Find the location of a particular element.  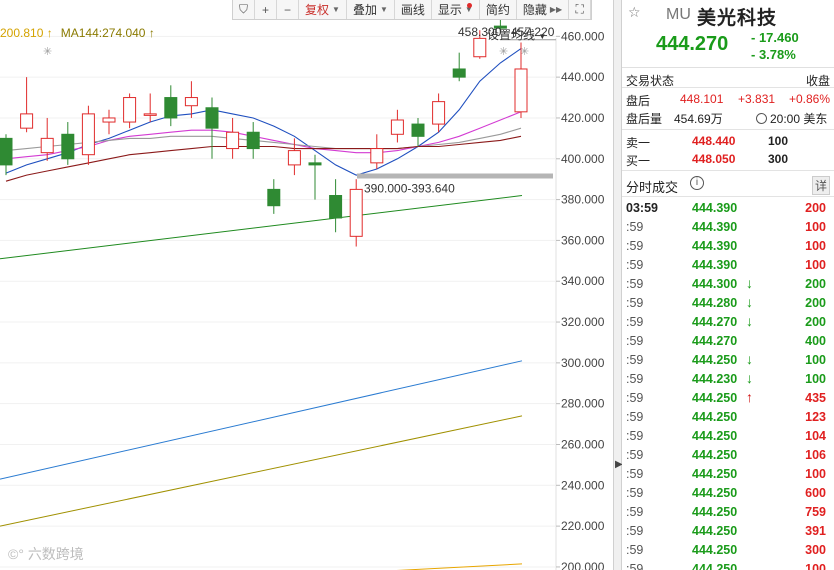

trade-status-row: 交易状态 收盘 is located at coordinates (728, 78).